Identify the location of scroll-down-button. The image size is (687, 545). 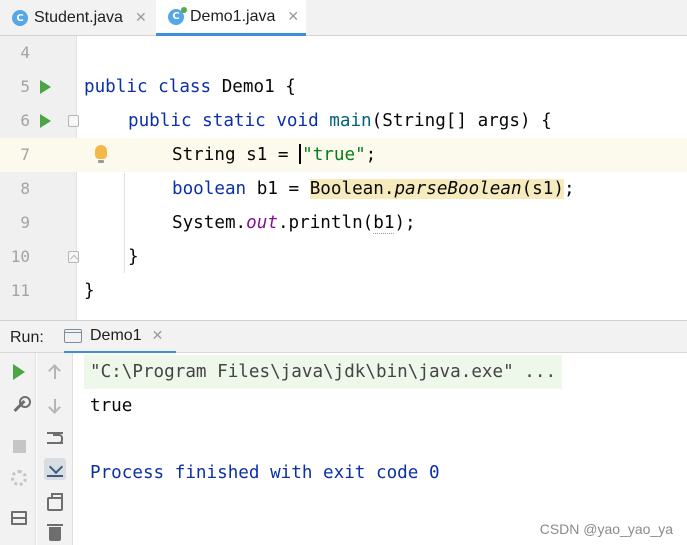
(55, 406).